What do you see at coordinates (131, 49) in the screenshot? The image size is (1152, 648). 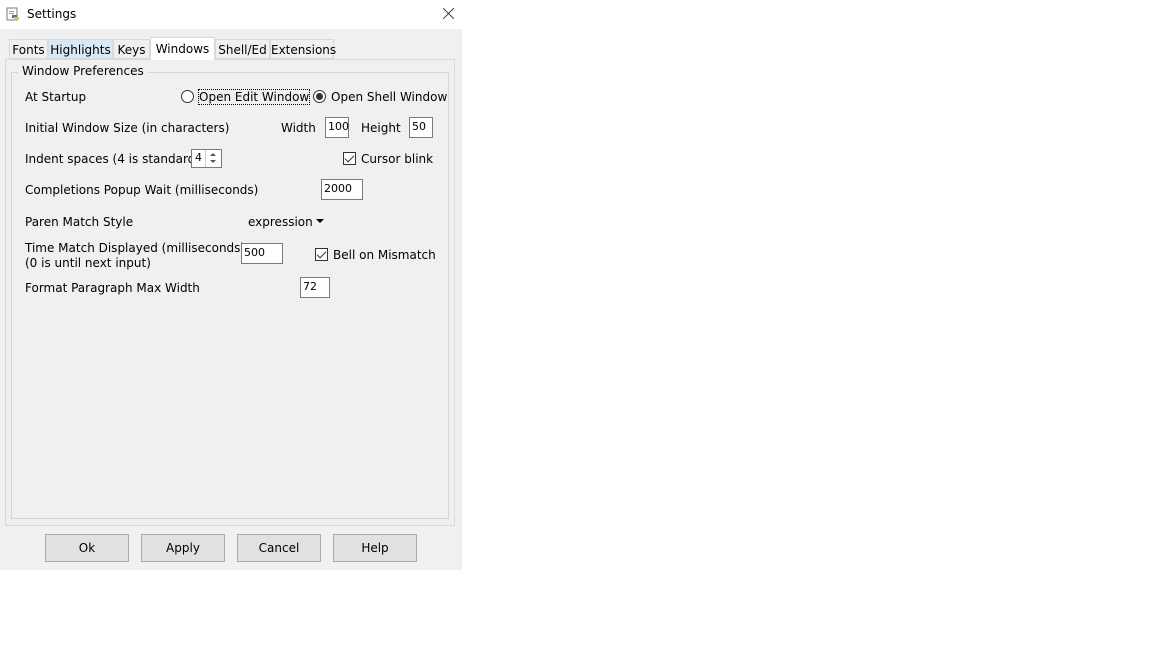 I see `tab-keys: Keys` at bounding box center [131, 49].